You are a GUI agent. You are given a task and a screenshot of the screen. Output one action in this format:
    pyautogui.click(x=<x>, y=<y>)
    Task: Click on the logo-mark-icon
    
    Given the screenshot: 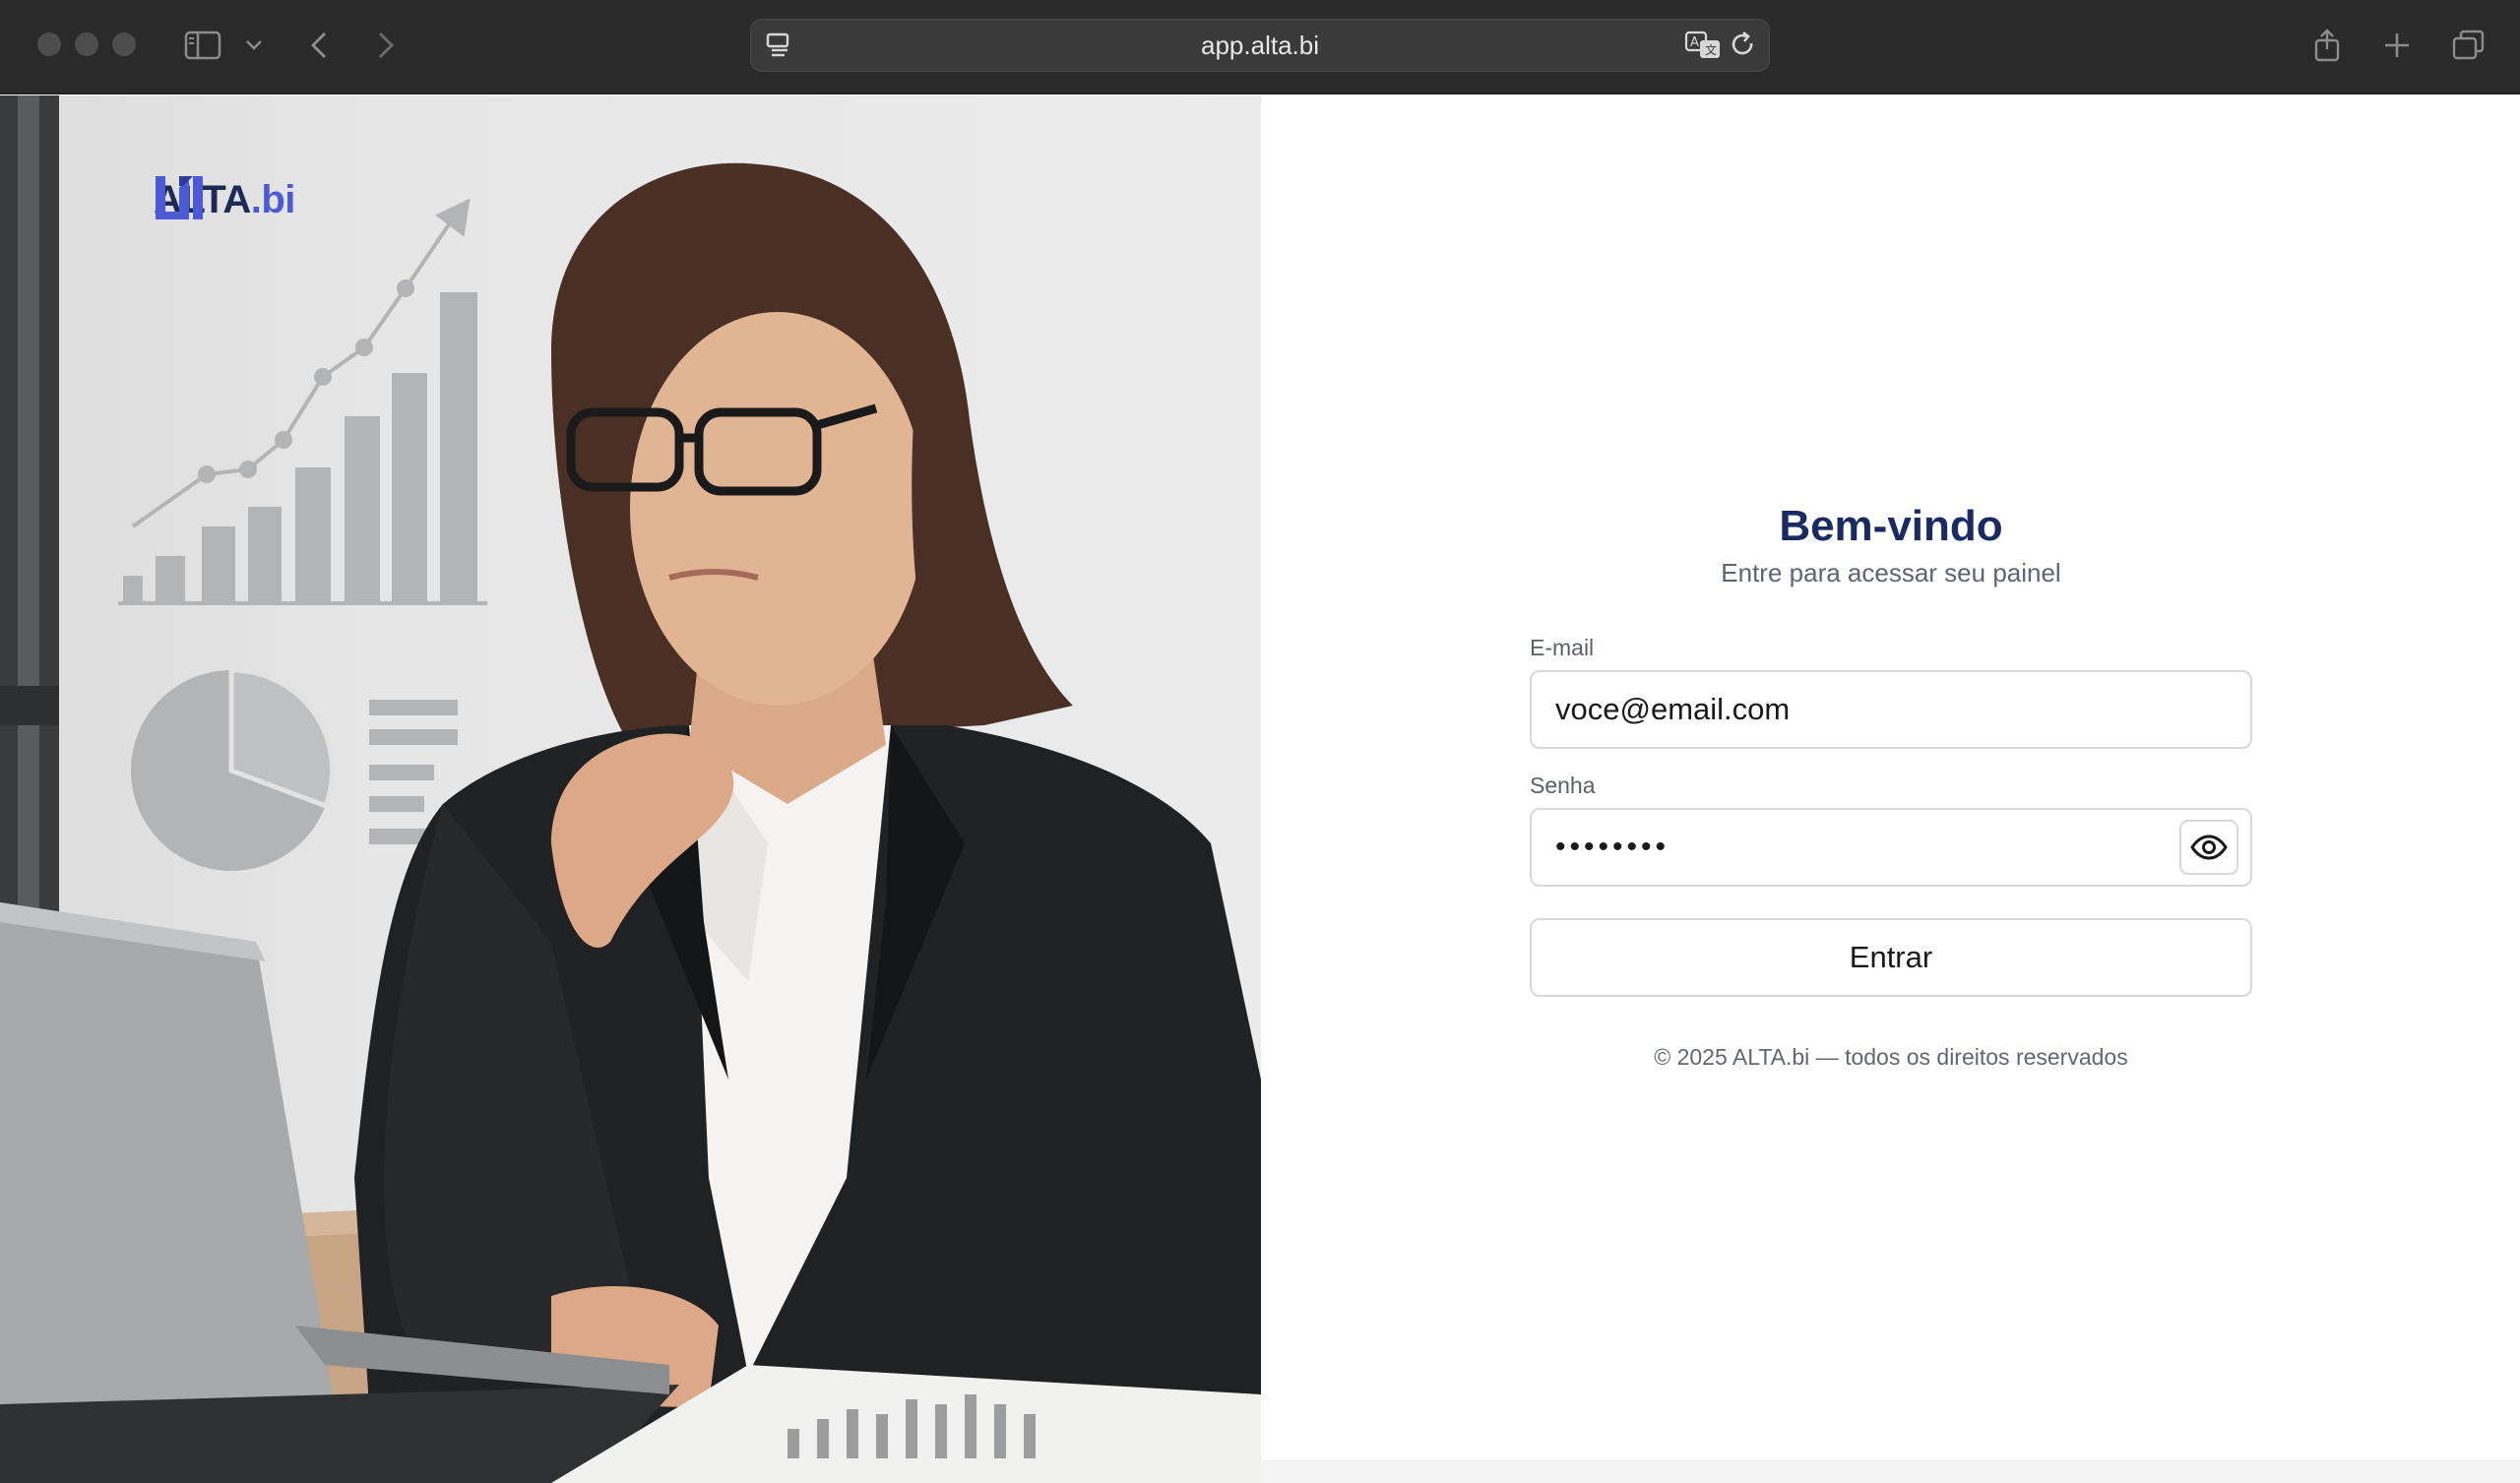 What is the action you would take?
    pyautogui.click(x=179, y=197)
    